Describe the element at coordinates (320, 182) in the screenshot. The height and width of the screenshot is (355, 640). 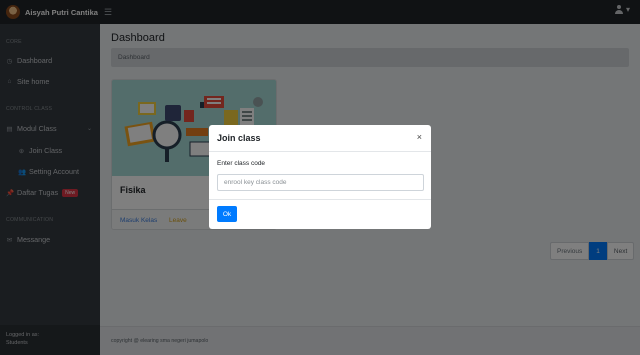
I see `class-code-input` at that location.